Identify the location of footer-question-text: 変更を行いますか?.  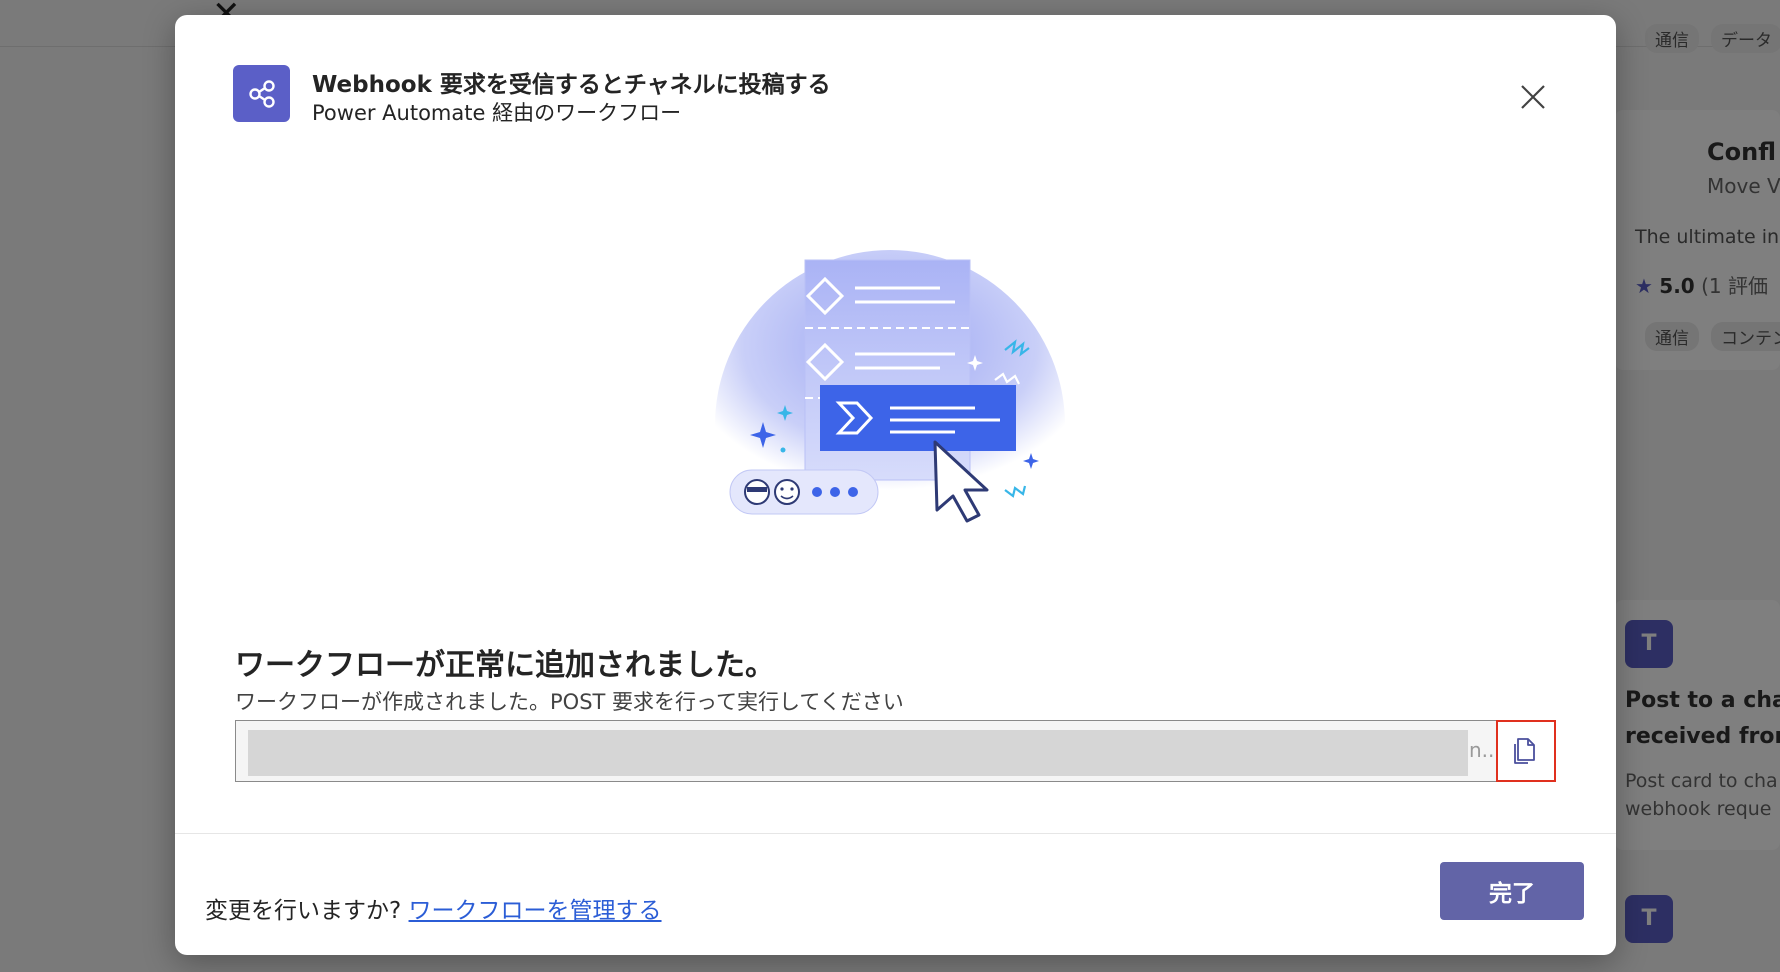
(303, 911).